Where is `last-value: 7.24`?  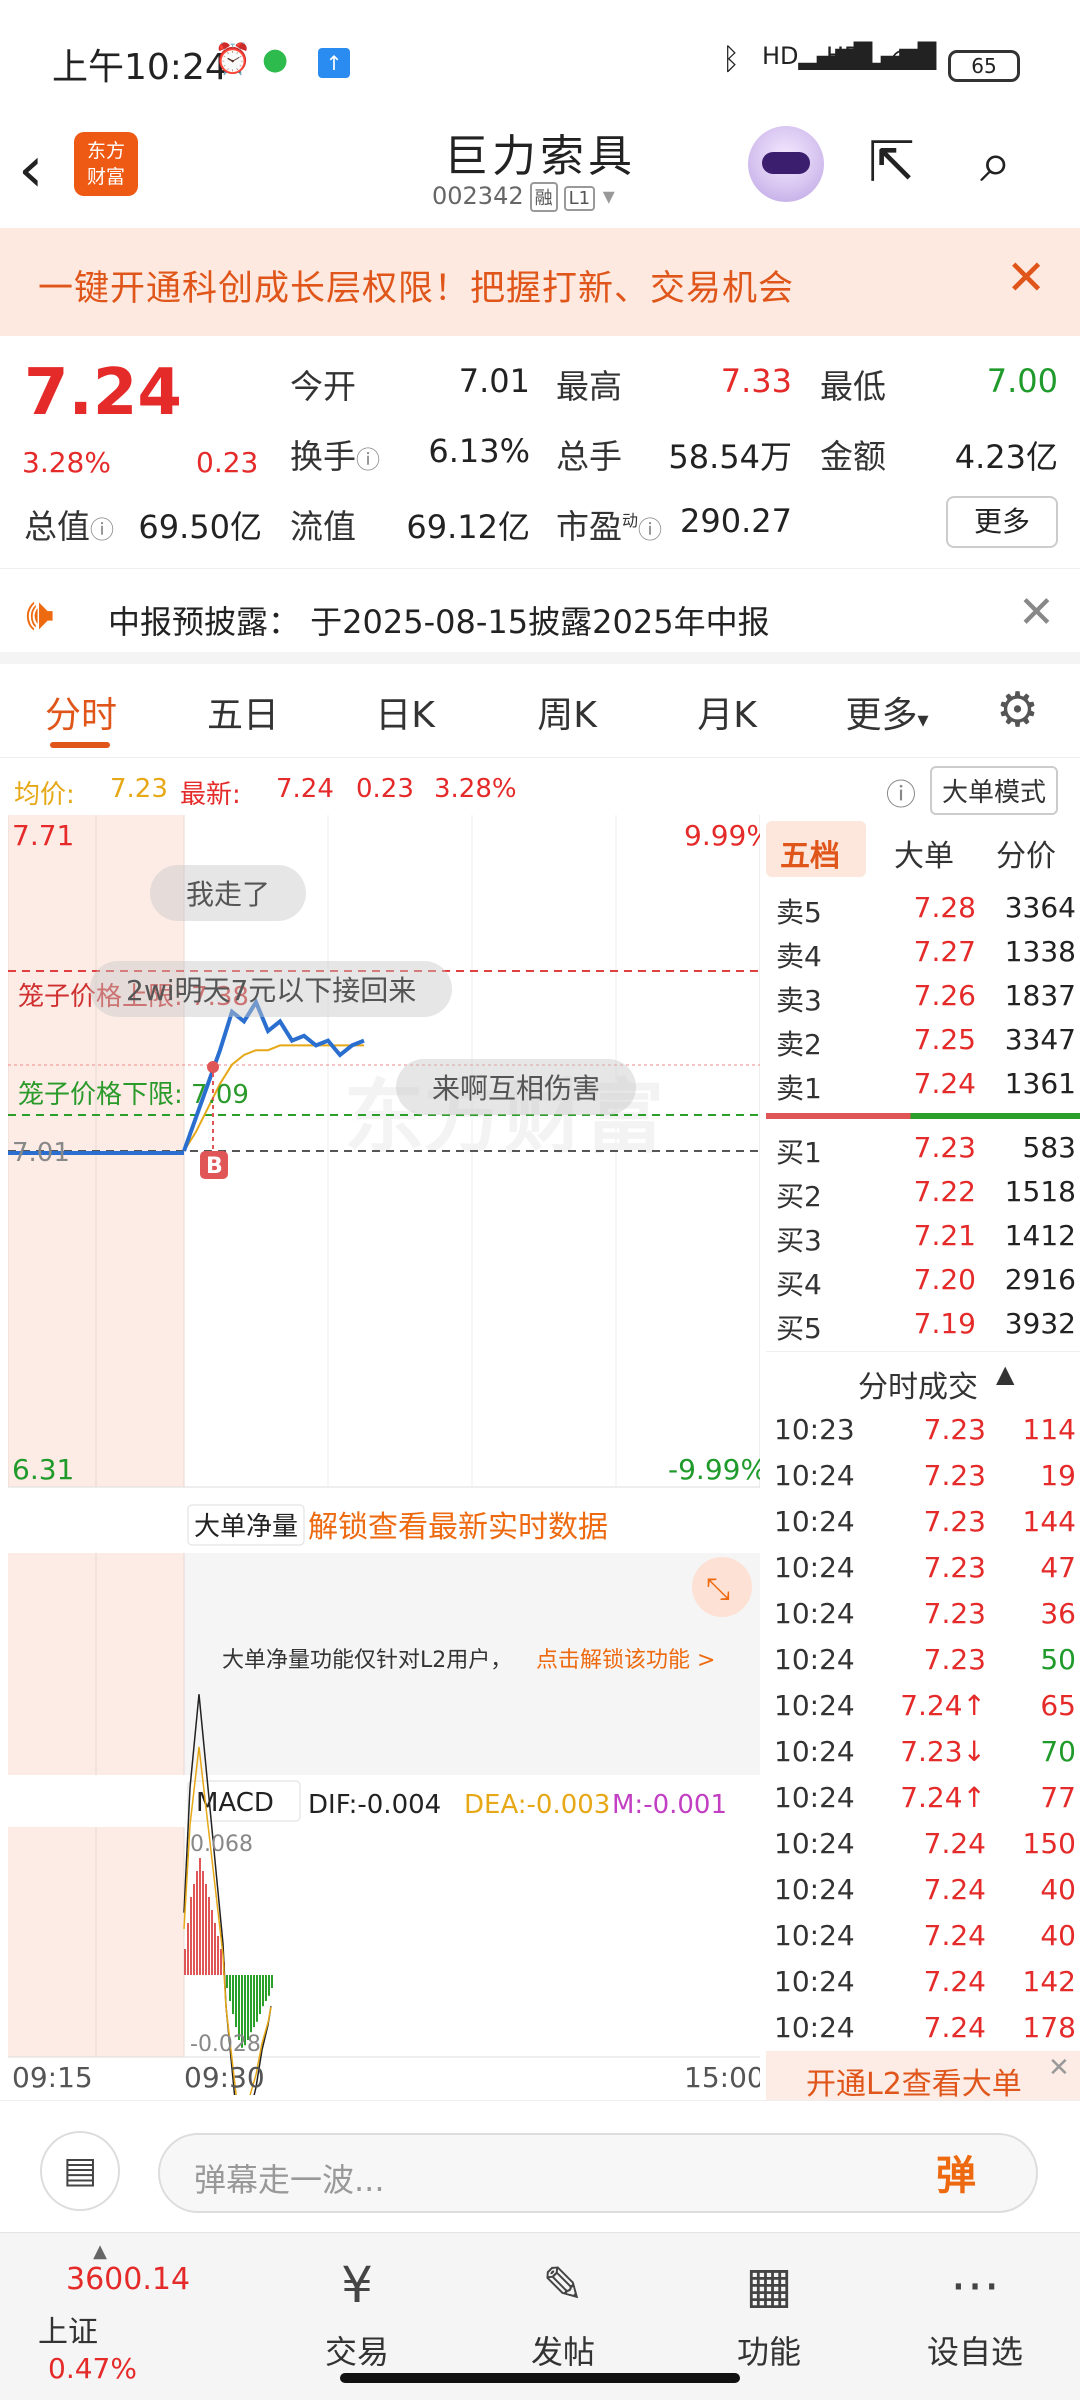
last-value: 7.24 is located at coordinates (305, 789).